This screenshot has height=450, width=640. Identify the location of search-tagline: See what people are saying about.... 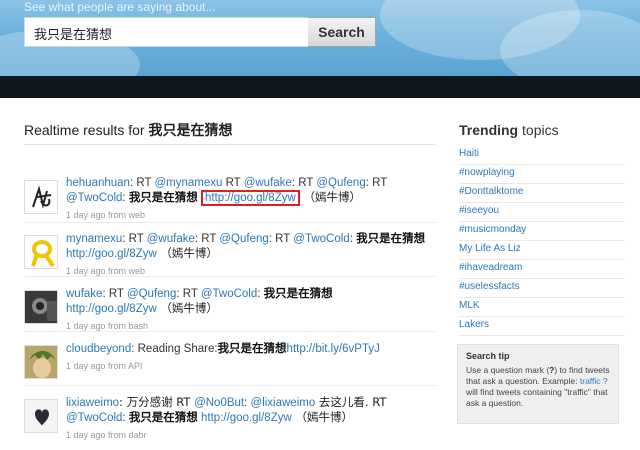
(120, 7).